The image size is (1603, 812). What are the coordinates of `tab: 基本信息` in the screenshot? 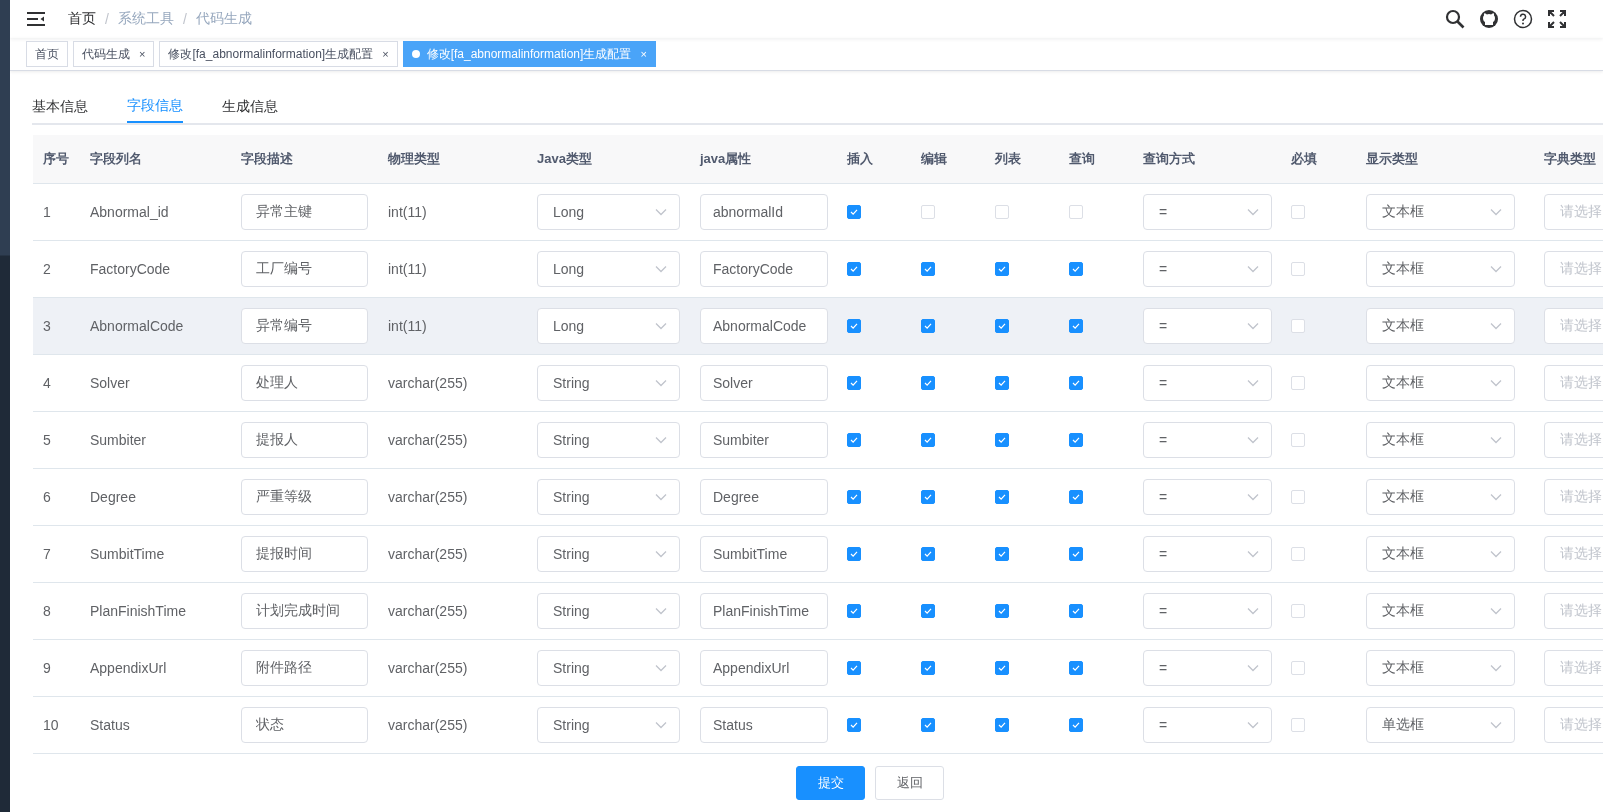 It's located at (60, 107).